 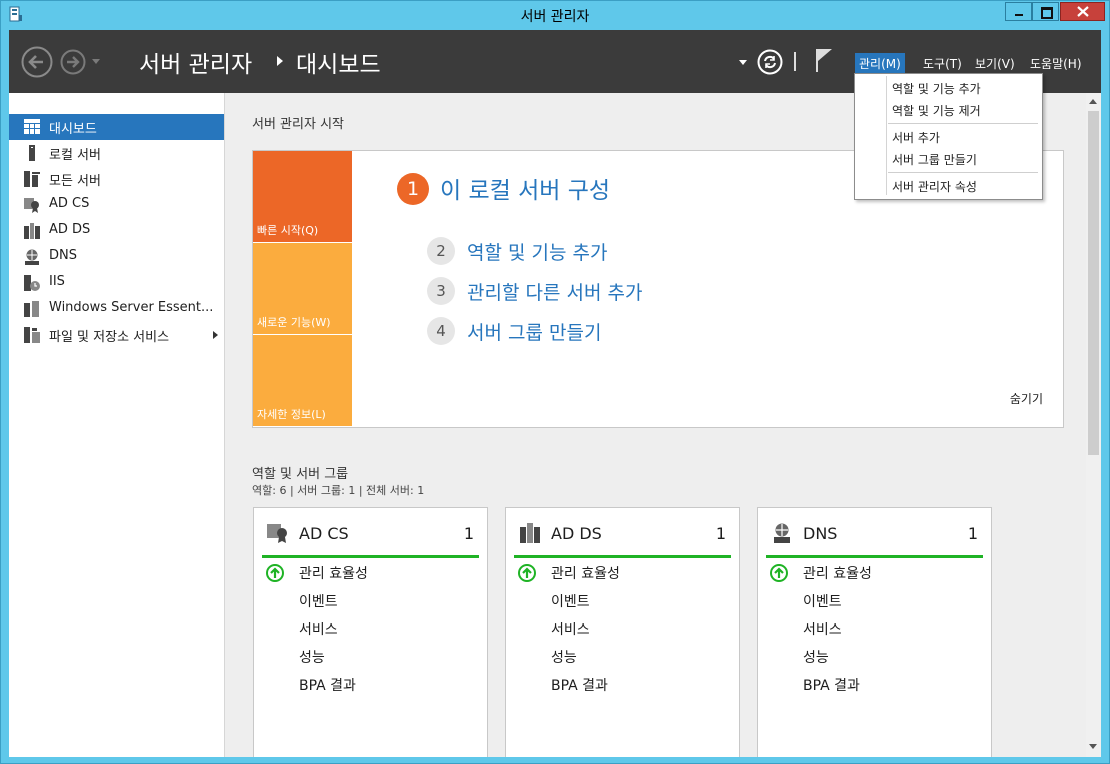 I want to click on maximize-icon, so click(x=1047, y=13).